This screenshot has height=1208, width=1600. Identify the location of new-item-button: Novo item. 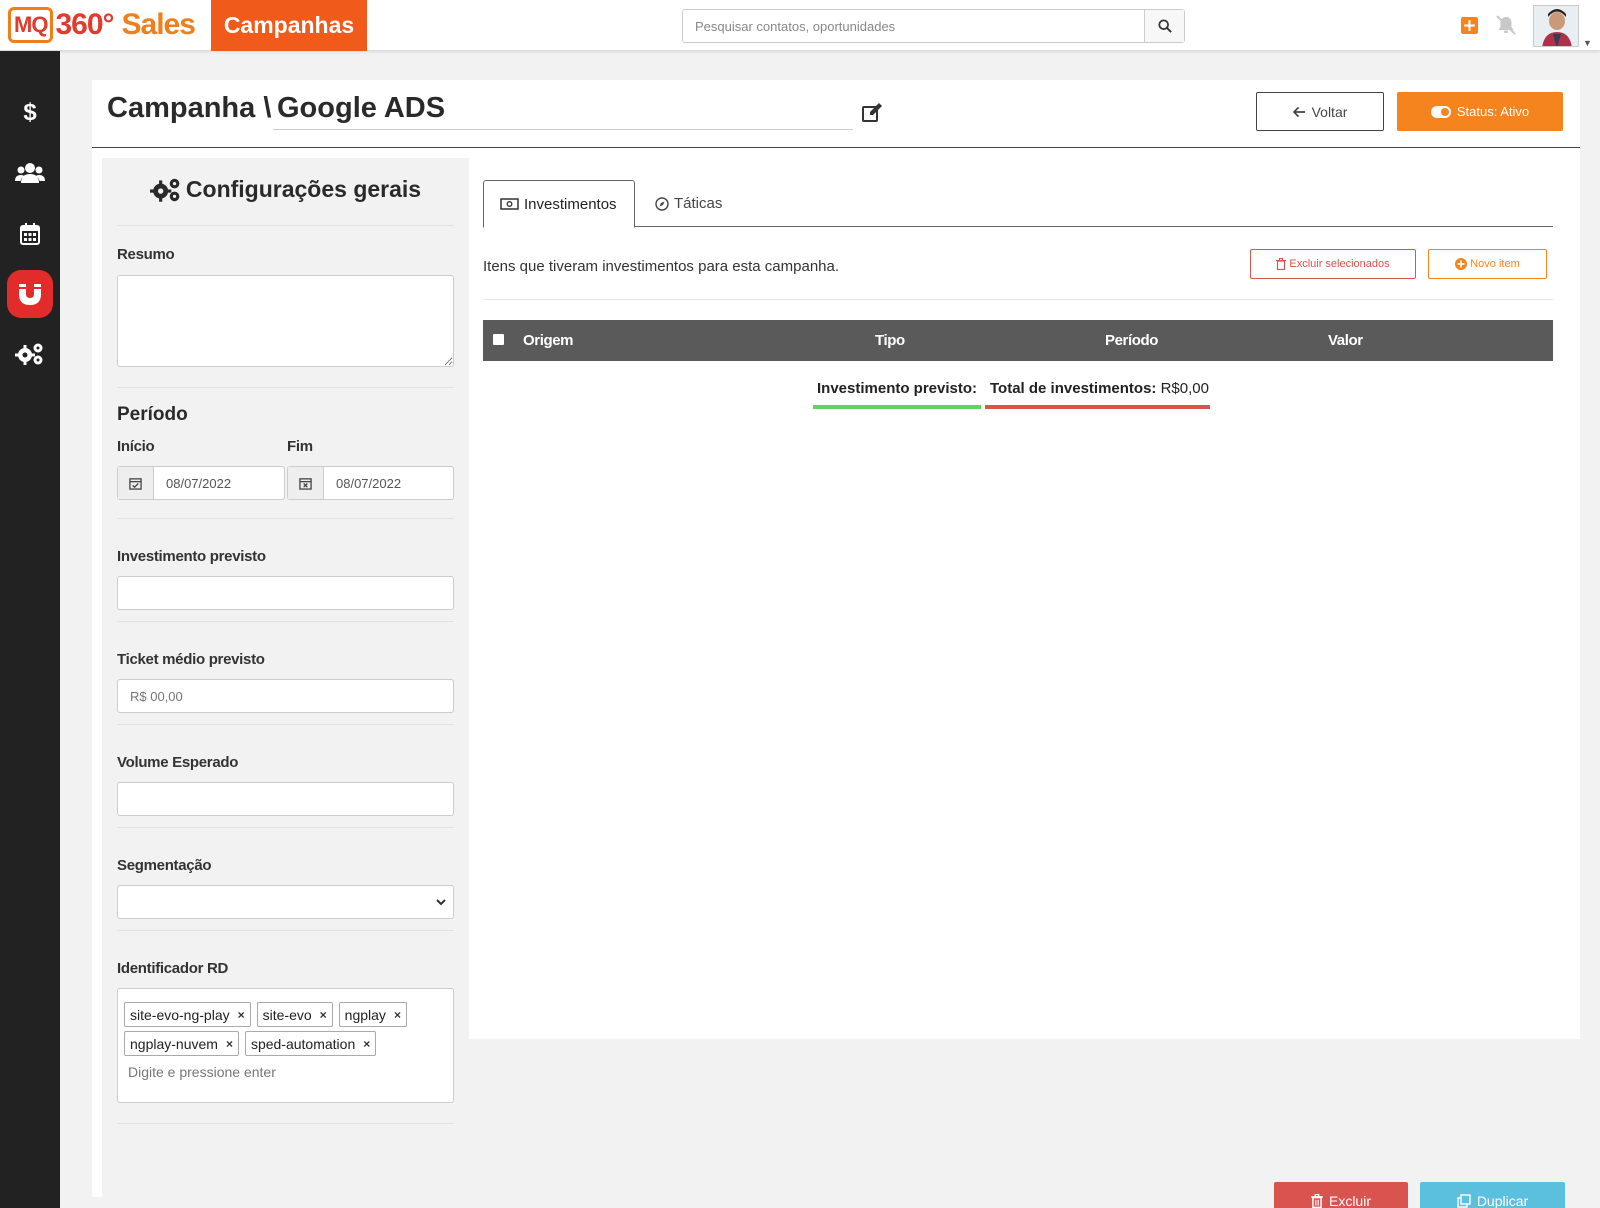
(1487, 264).